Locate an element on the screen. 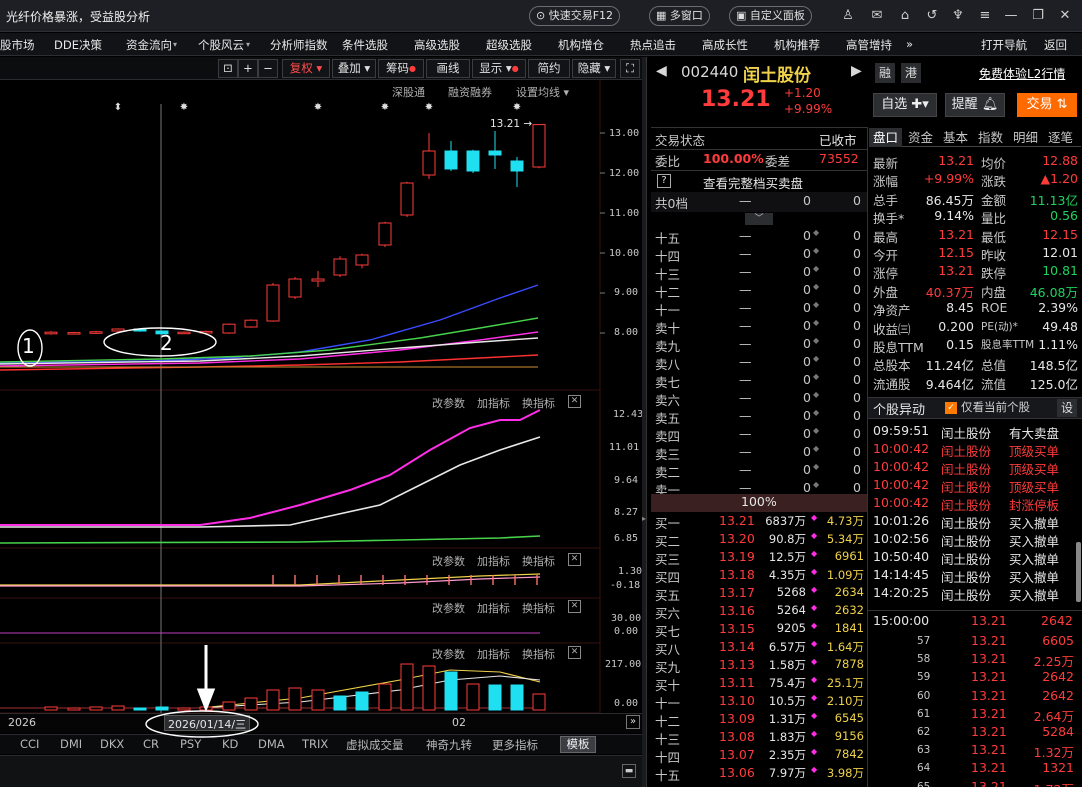  menu-item-high-growth: 高成长性 is located at coordinates (725, 45).